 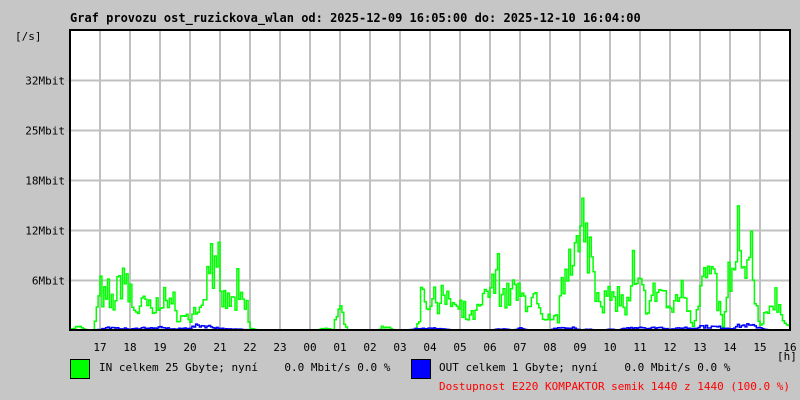 I want to click on x-tick-label: 23, so click(x=279, y=347).